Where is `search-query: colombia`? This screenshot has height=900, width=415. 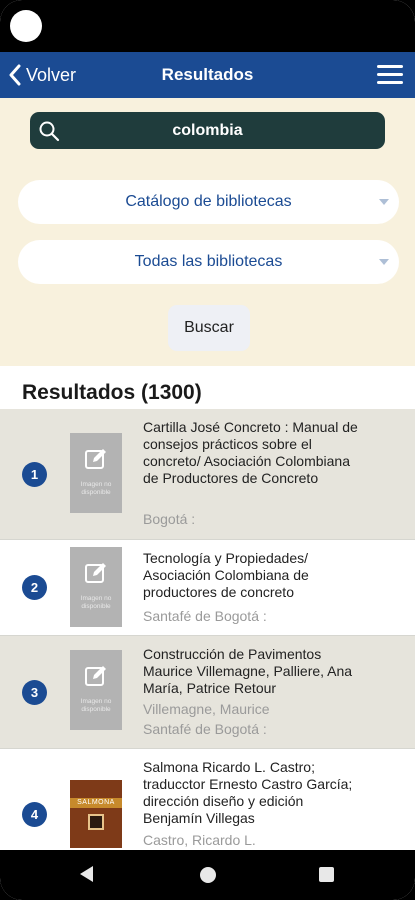 search-query: colombia is located at coordinates (207, 130).